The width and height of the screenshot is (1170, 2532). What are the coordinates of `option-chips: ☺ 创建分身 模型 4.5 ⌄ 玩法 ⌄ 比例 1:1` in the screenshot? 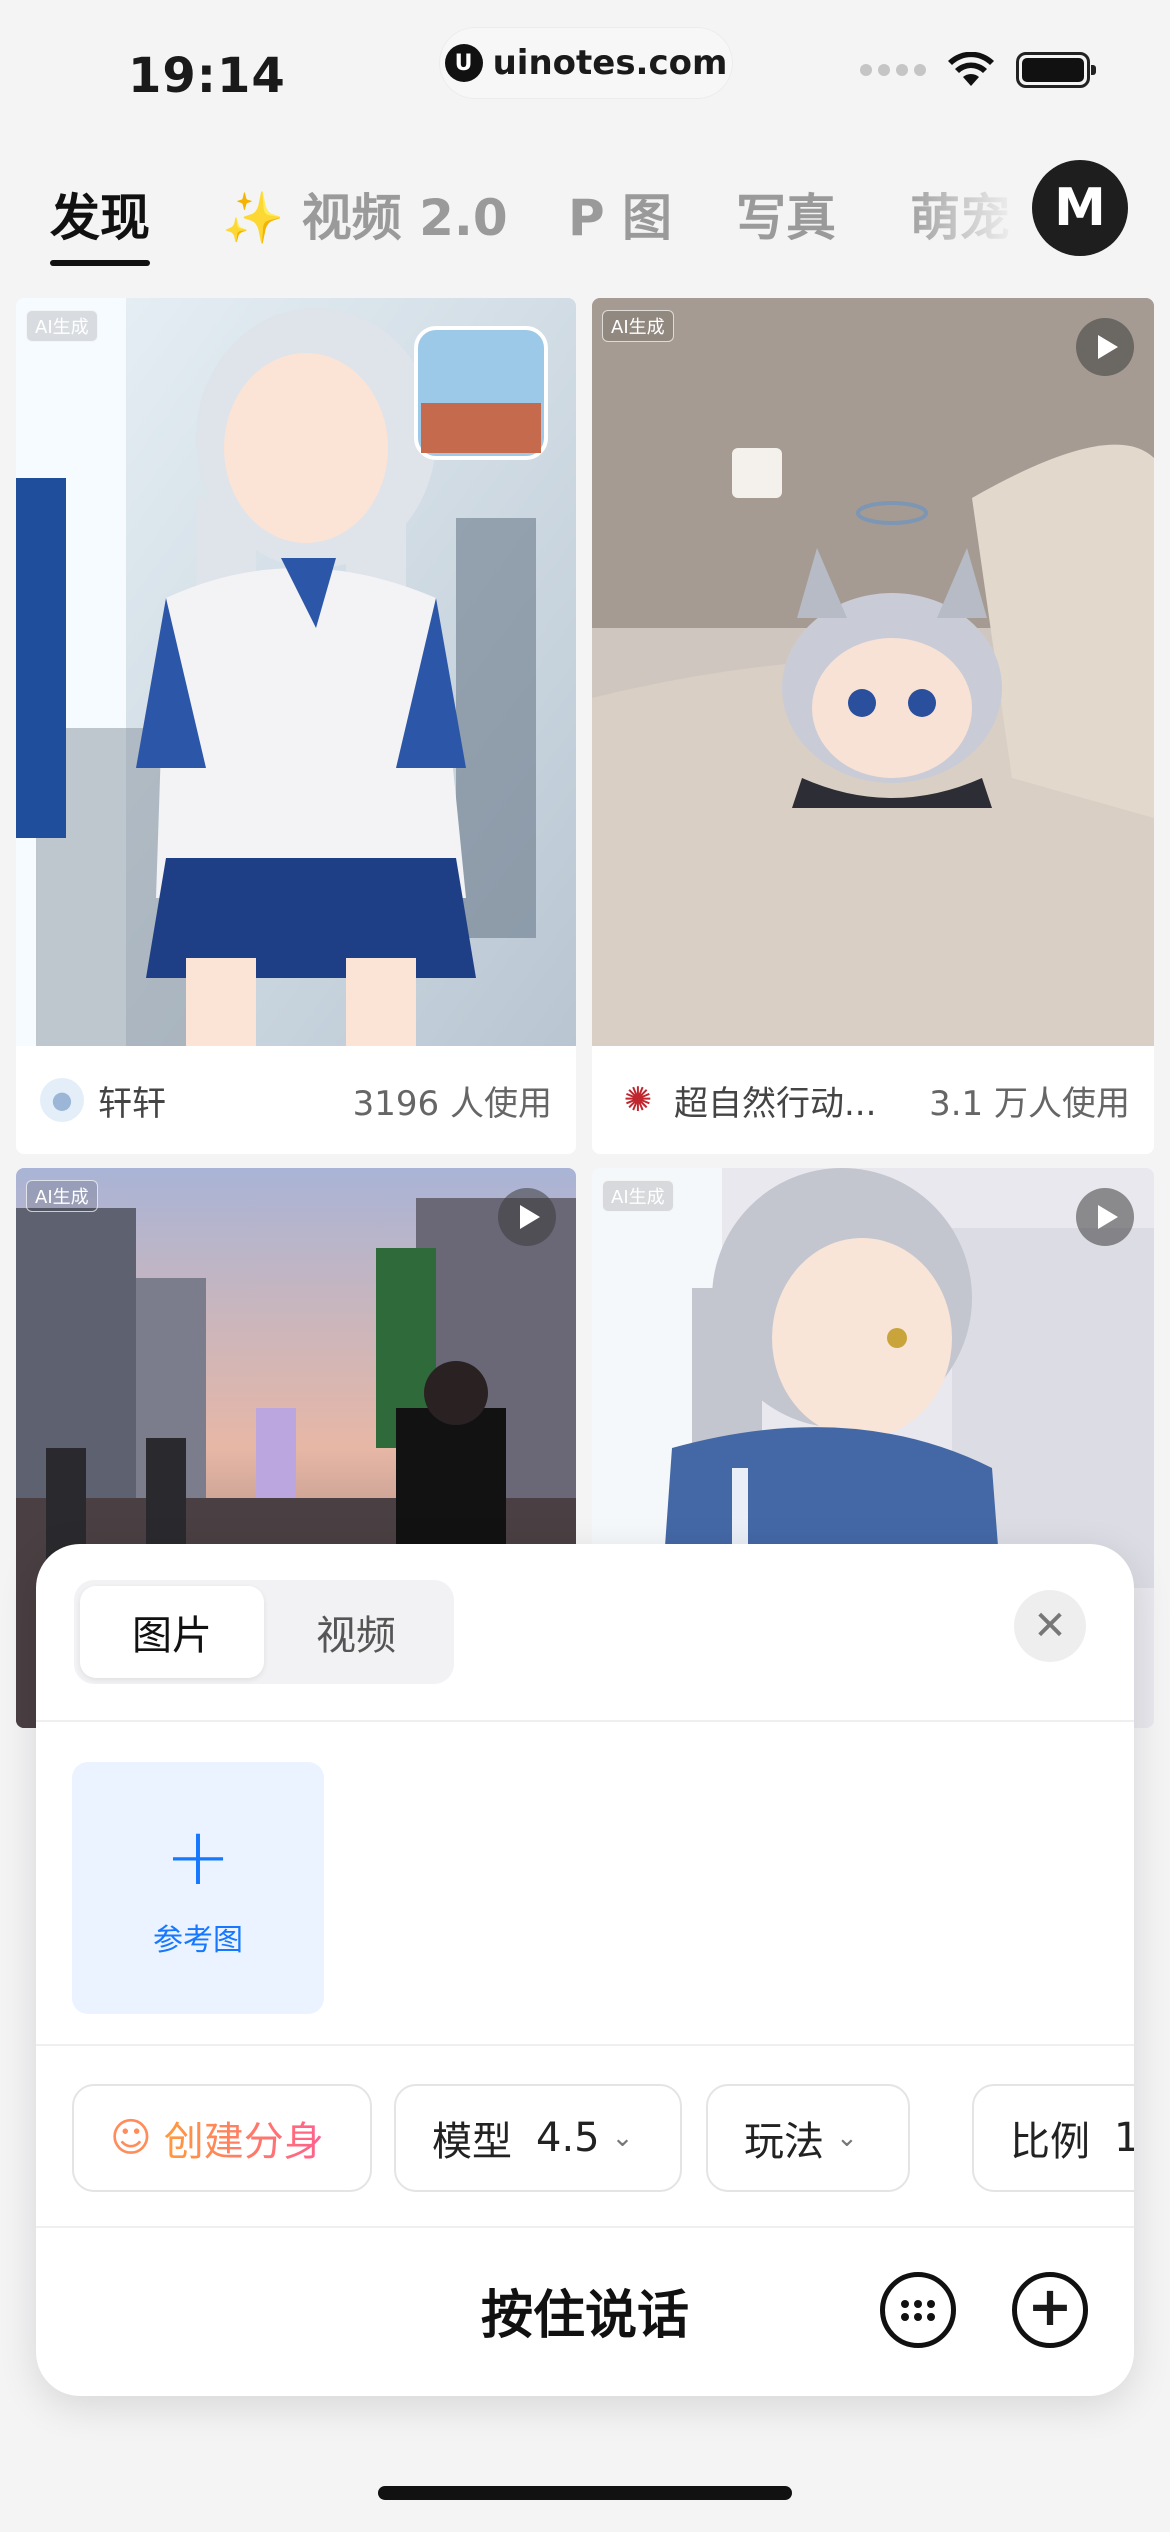 It's located at (603, 2138).